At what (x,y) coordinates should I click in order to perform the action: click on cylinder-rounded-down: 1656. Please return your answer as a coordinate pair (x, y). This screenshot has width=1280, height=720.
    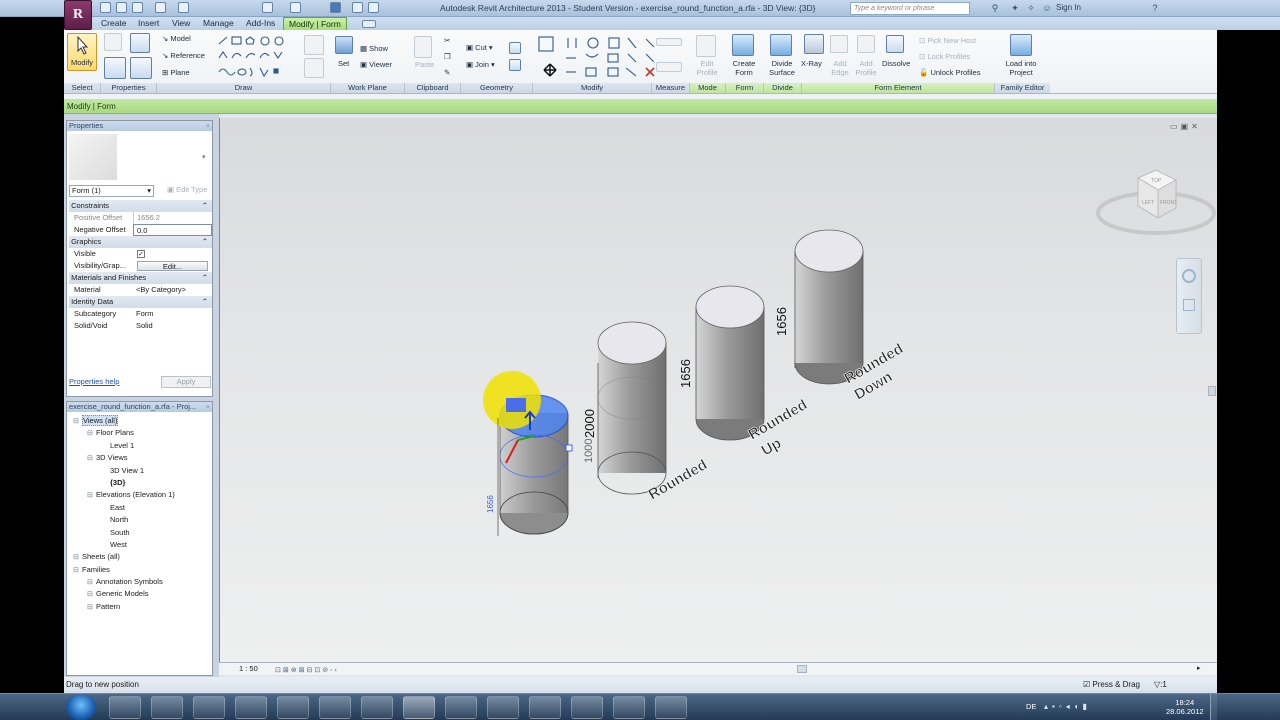
    Looking at the image, I should click on (819, 307).